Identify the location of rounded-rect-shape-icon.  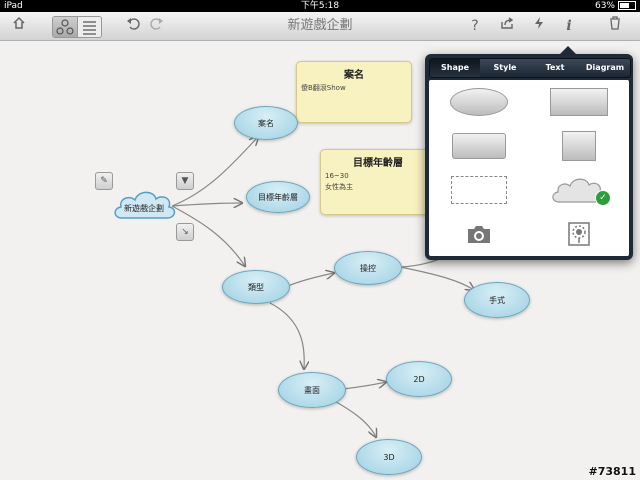
(479, 146).